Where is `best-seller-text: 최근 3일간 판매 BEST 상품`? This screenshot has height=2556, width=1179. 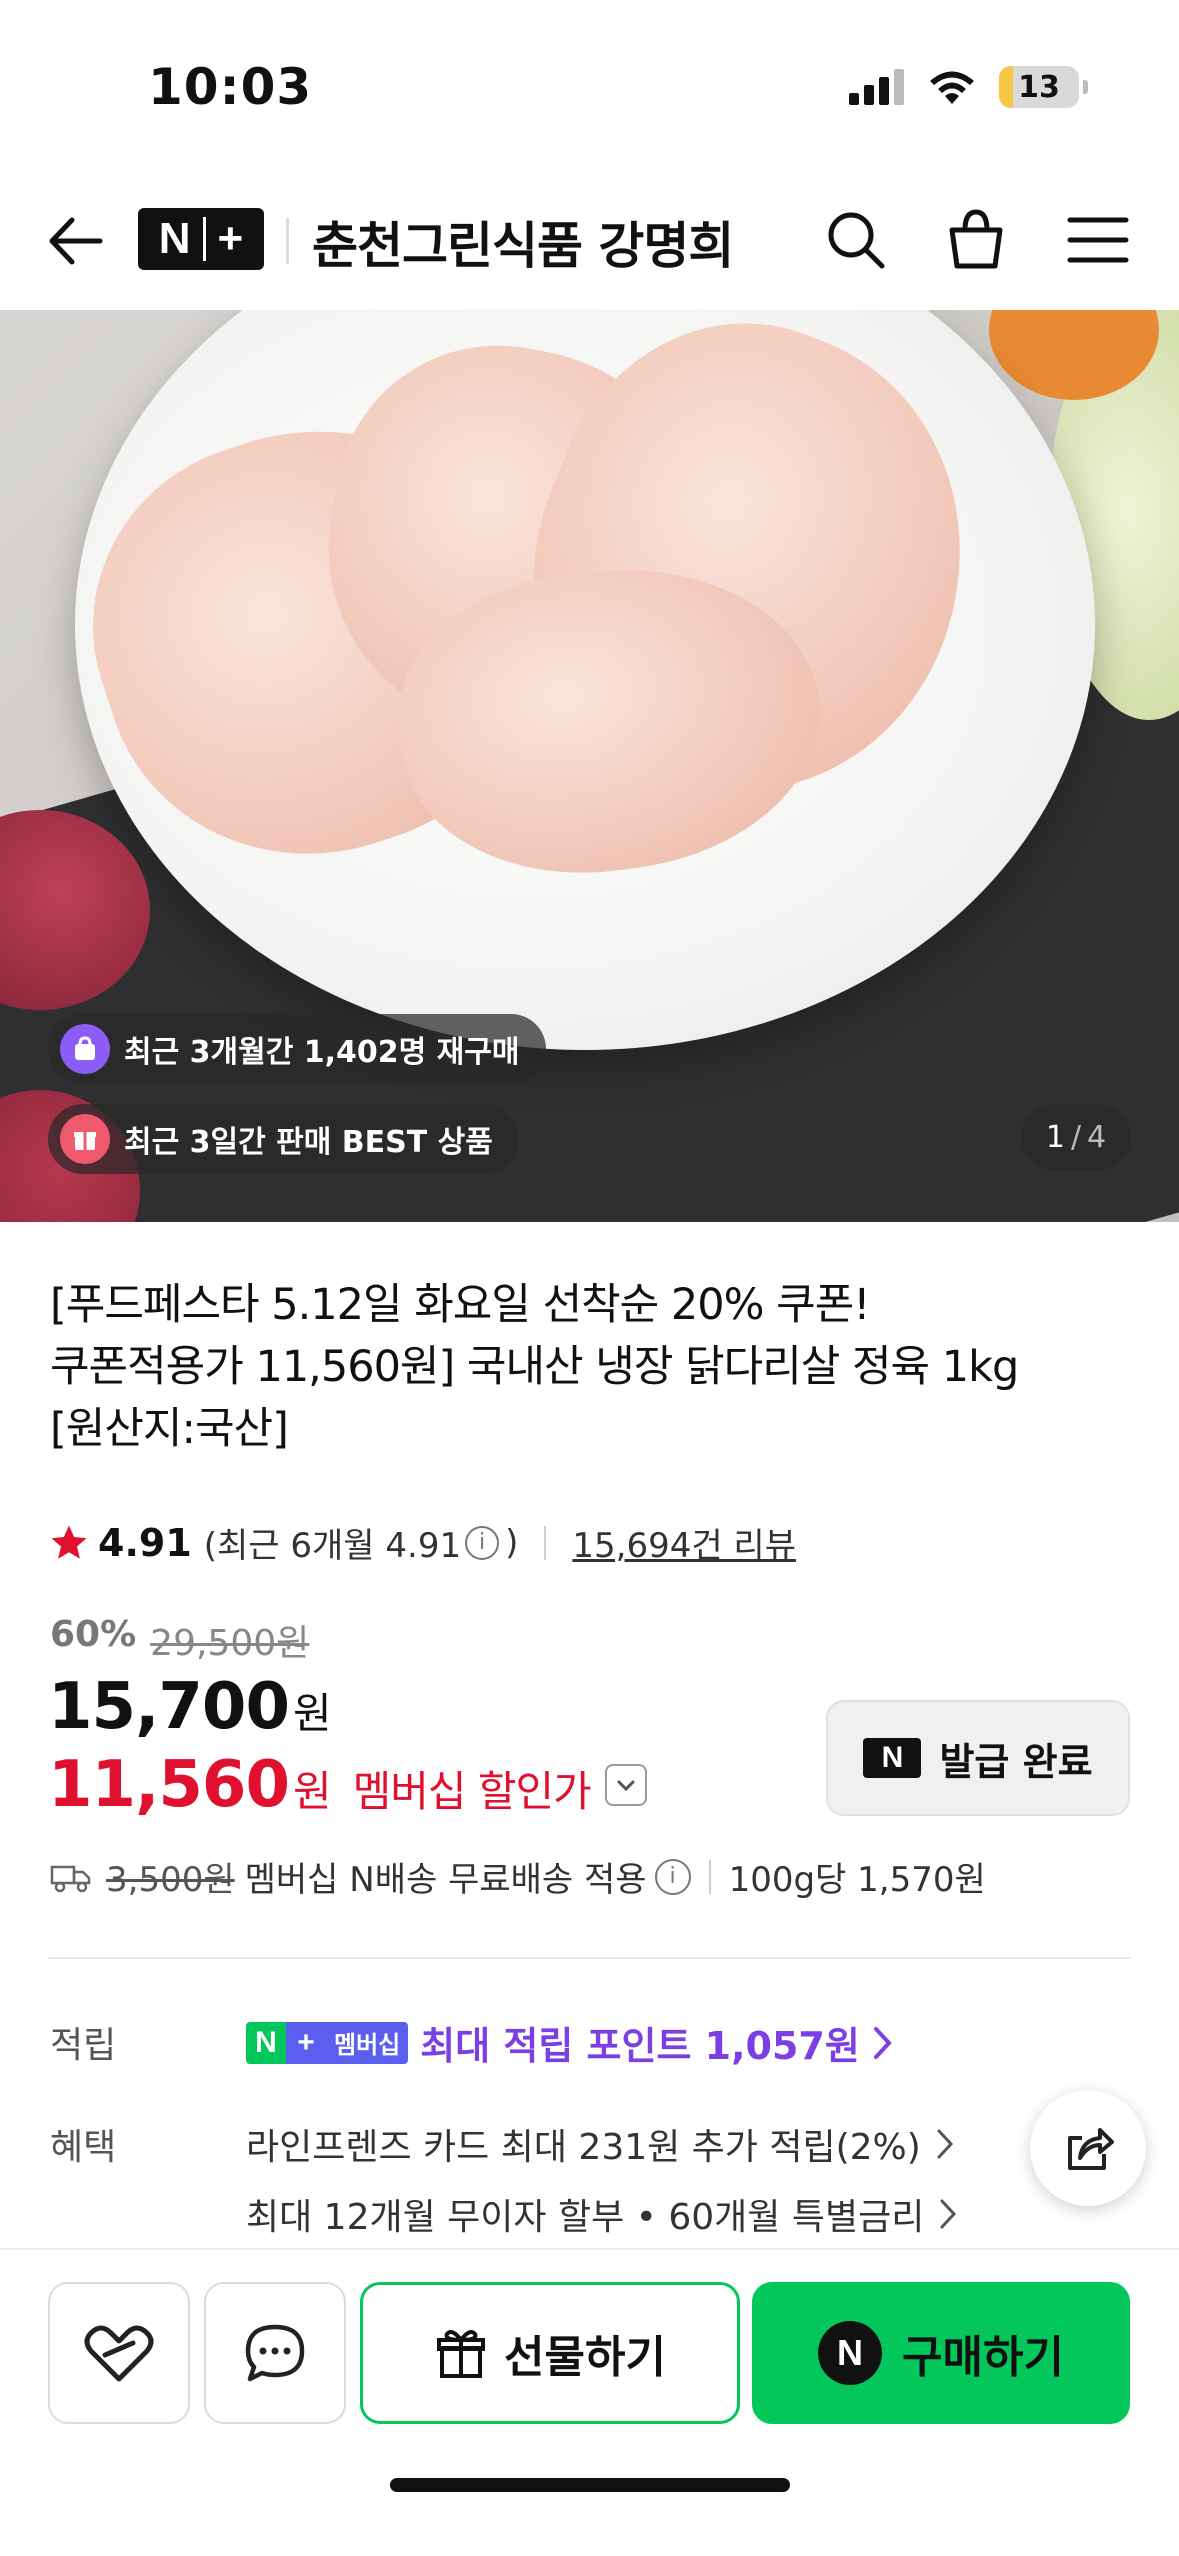
best-seller-text: 최근 3일간 판매 BEST 상품 is located at coordinates (308, 1142).